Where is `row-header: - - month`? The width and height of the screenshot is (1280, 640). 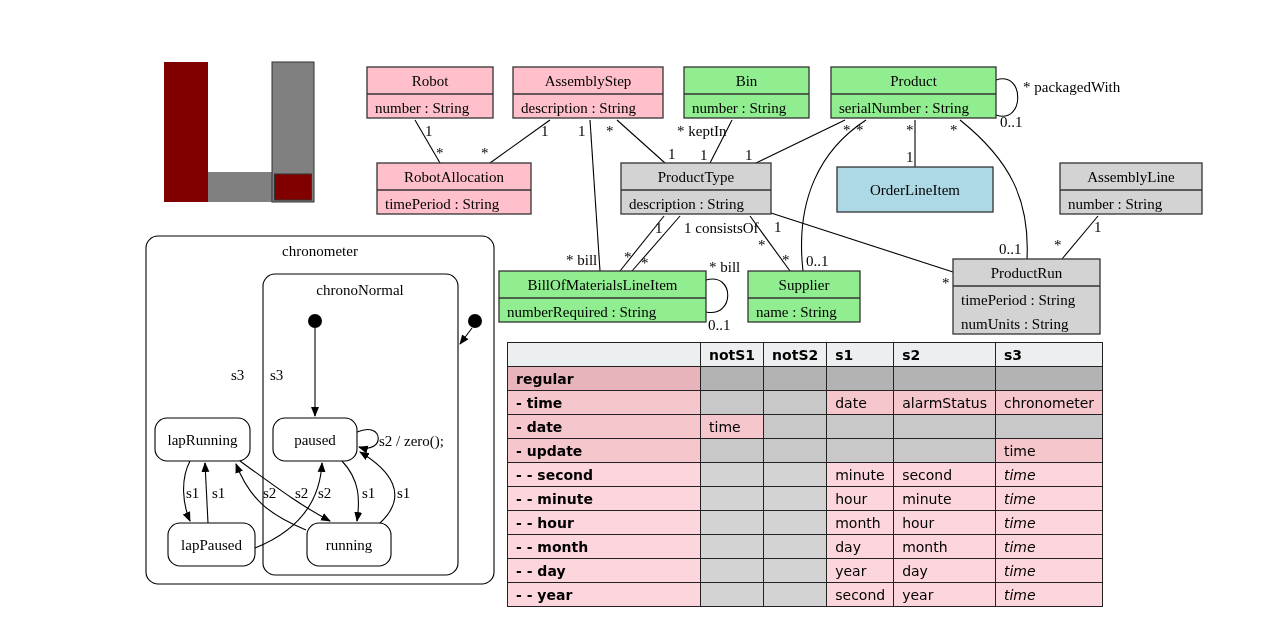
row-header: - - month is located at coordinates (604, 546).